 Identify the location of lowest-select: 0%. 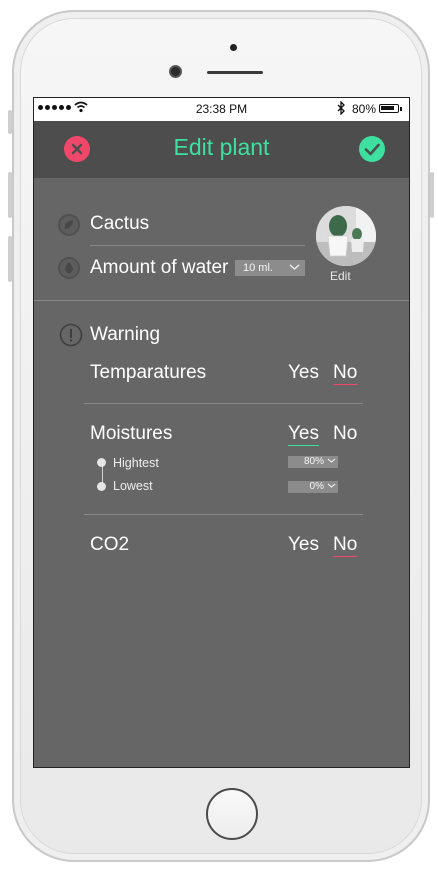
(313, 487).